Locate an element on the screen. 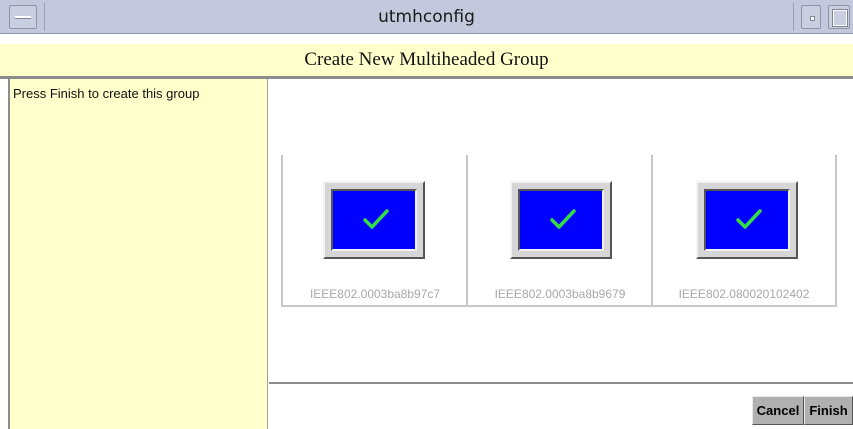 This screenshot has width=853, height=429. device-card: IEEE802.0003ba8b9679 is located at coordinates (559, 231).